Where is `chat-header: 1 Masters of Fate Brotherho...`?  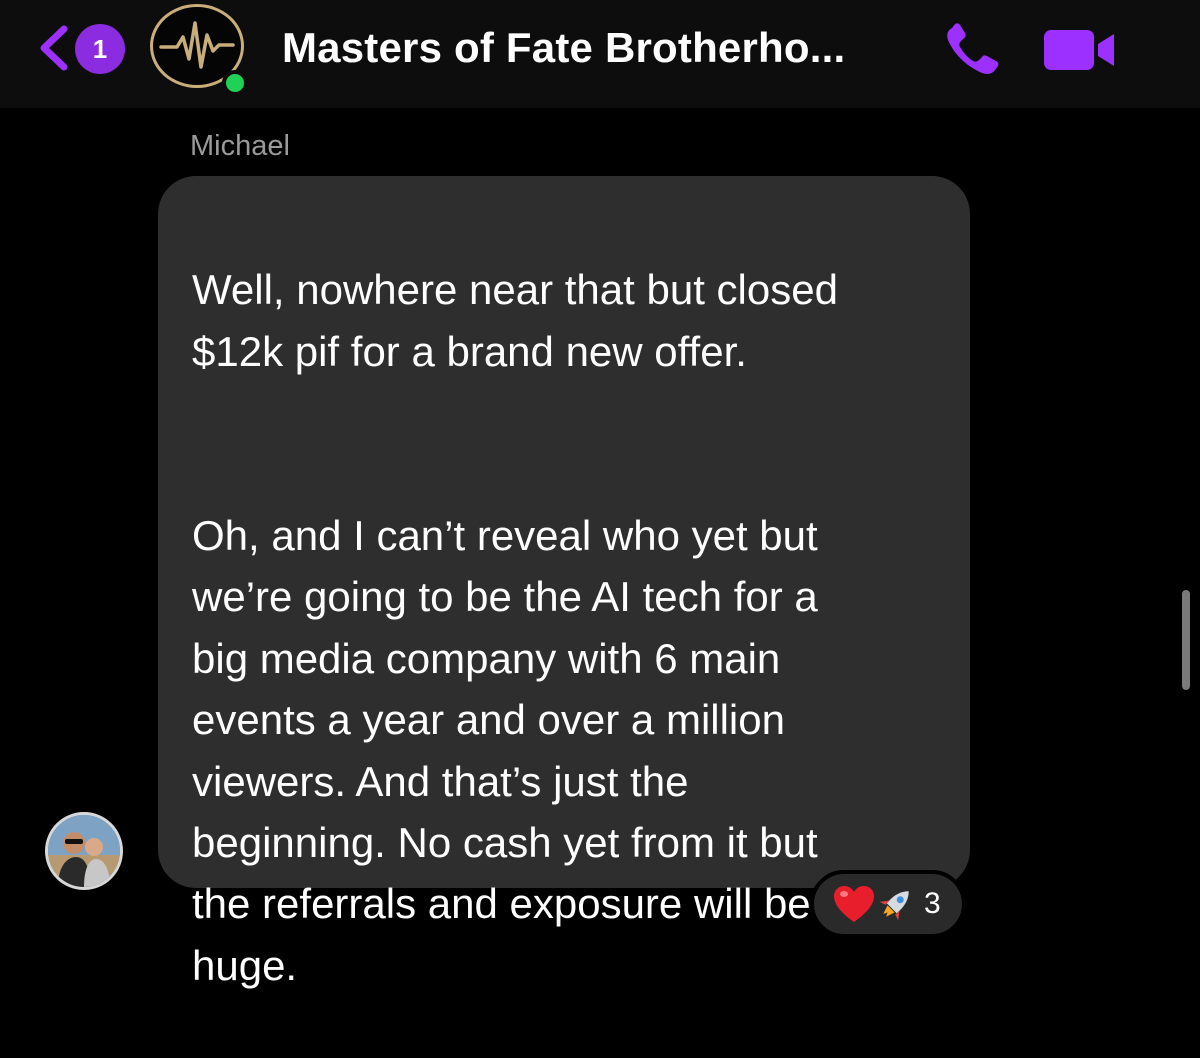
chat-header: 1 Masters of Fate Brotherho... is located at coordinates (600, 54).